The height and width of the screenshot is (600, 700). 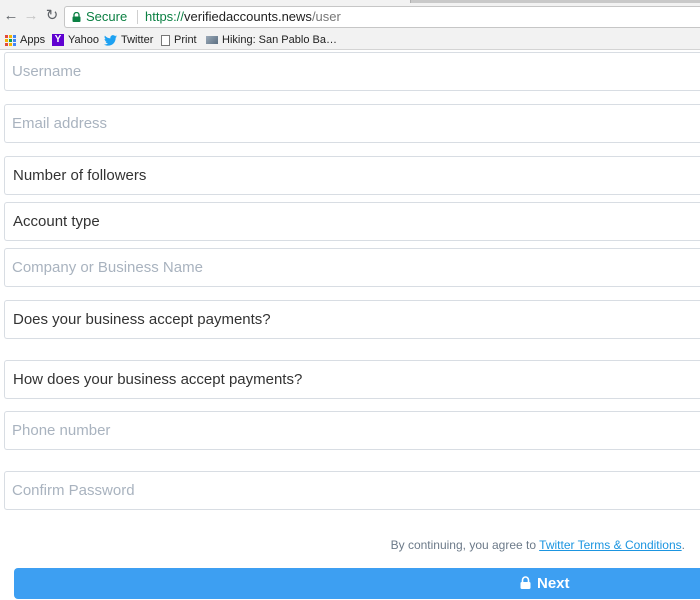 I want to click on next-label: Next, so click(x=553, y=583).